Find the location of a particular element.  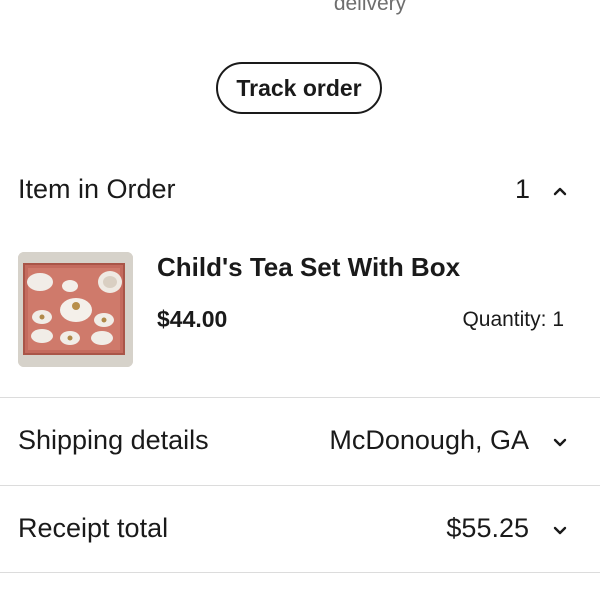

receipt-total-title: Receipt total is located at coordinates (93, 528).